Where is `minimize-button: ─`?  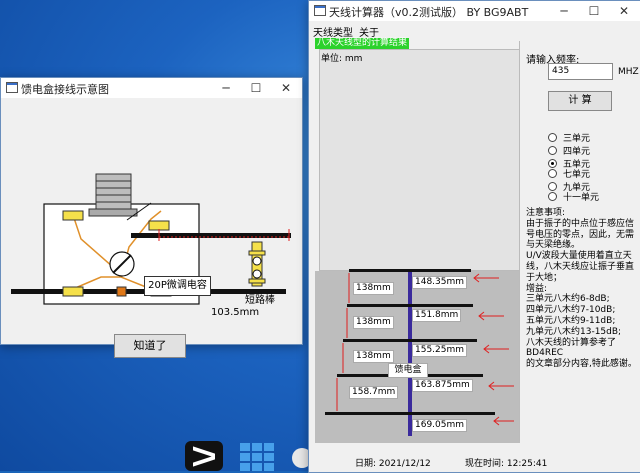 minimize-button: ─ is located at coordinates (226, 88).